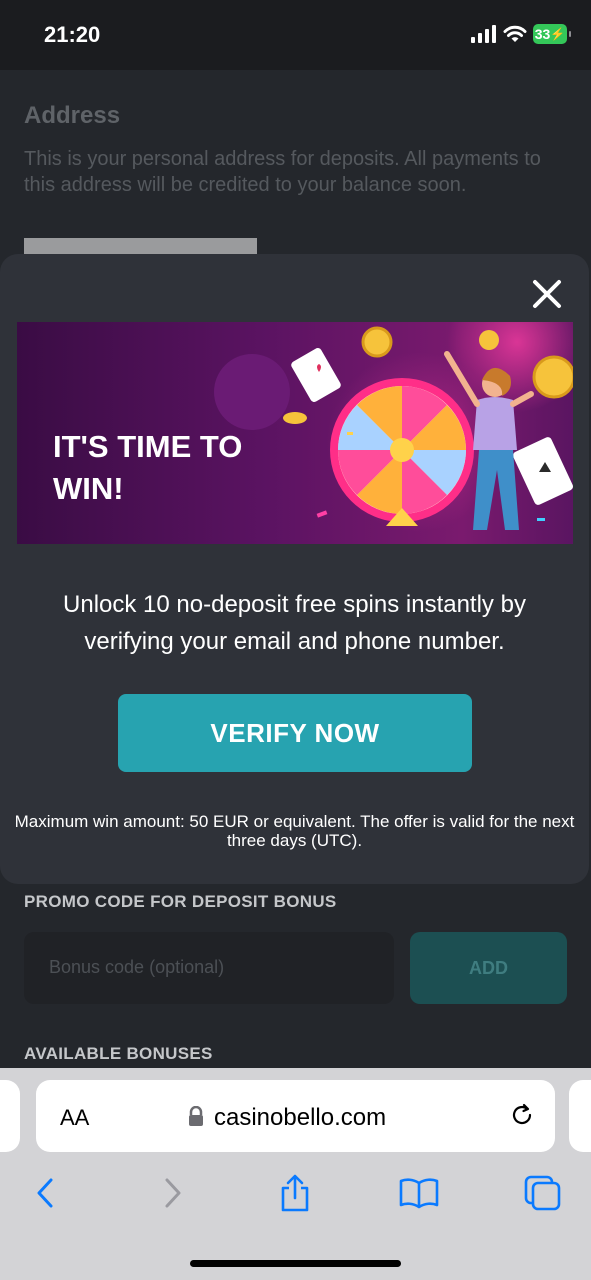 The height and width of the screenshot is (1280, 591). What do you see at coordinates (542, 34) in the screenshot?
I see `battery-level: 33` at bounding box center [542, 34].